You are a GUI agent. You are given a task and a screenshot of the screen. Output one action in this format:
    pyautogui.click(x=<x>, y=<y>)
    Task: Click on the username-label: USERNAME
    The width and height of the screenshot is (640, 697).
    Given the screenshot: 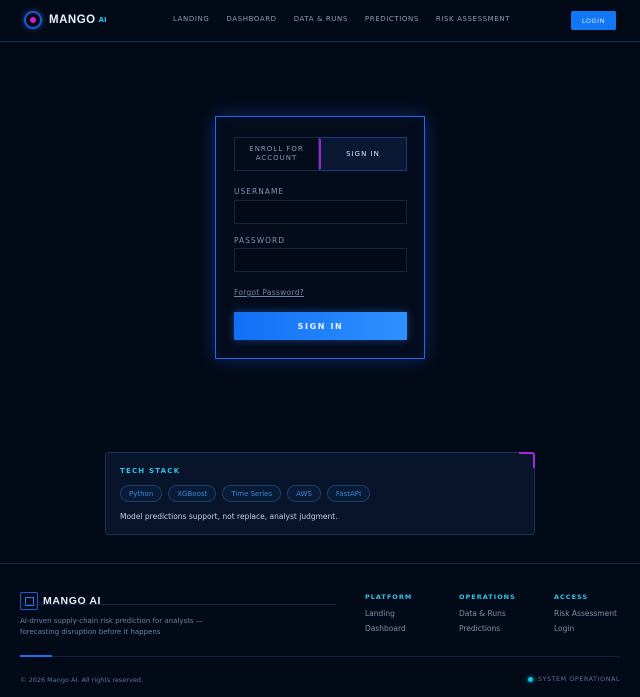 What is the action you would take?
    pyautogui.click(x=259, y=191)
    